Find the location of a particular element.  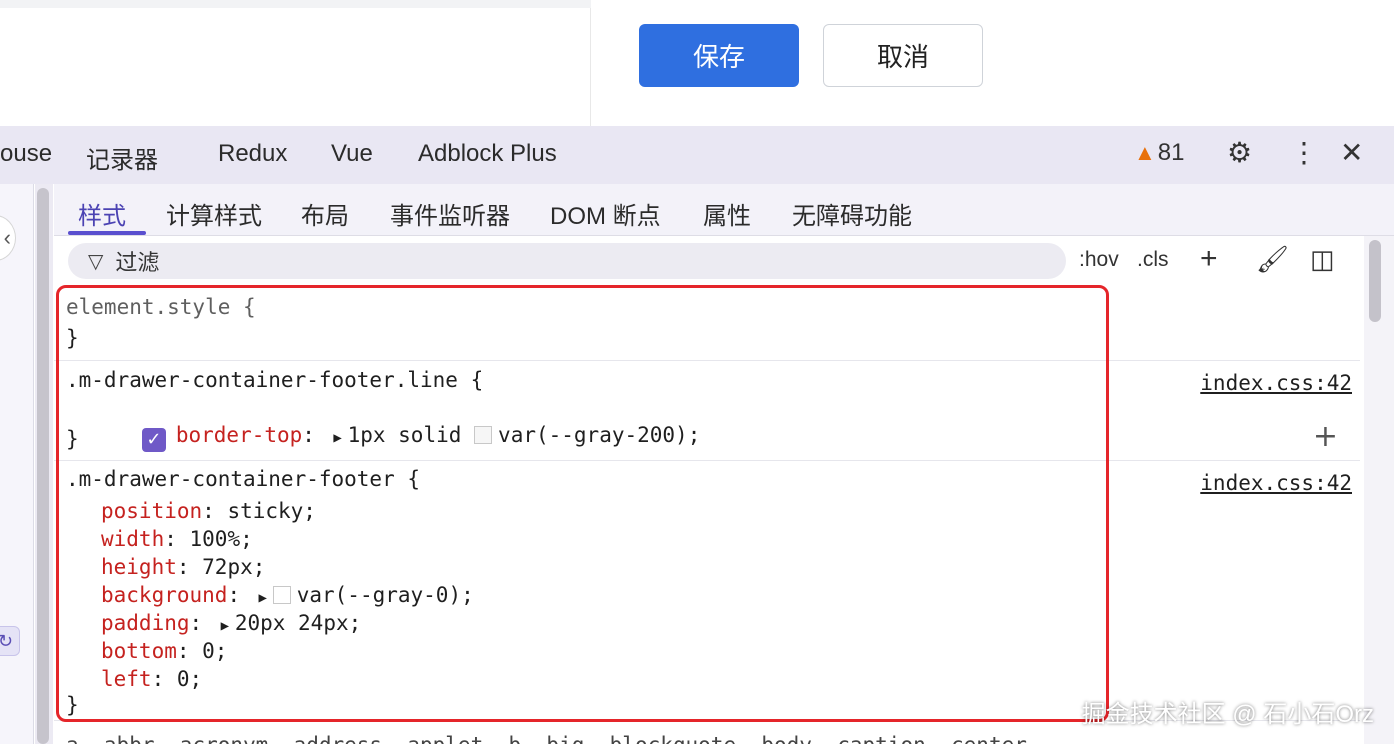

tab-computed: 计算样式 is located at coordinates (214, 213).